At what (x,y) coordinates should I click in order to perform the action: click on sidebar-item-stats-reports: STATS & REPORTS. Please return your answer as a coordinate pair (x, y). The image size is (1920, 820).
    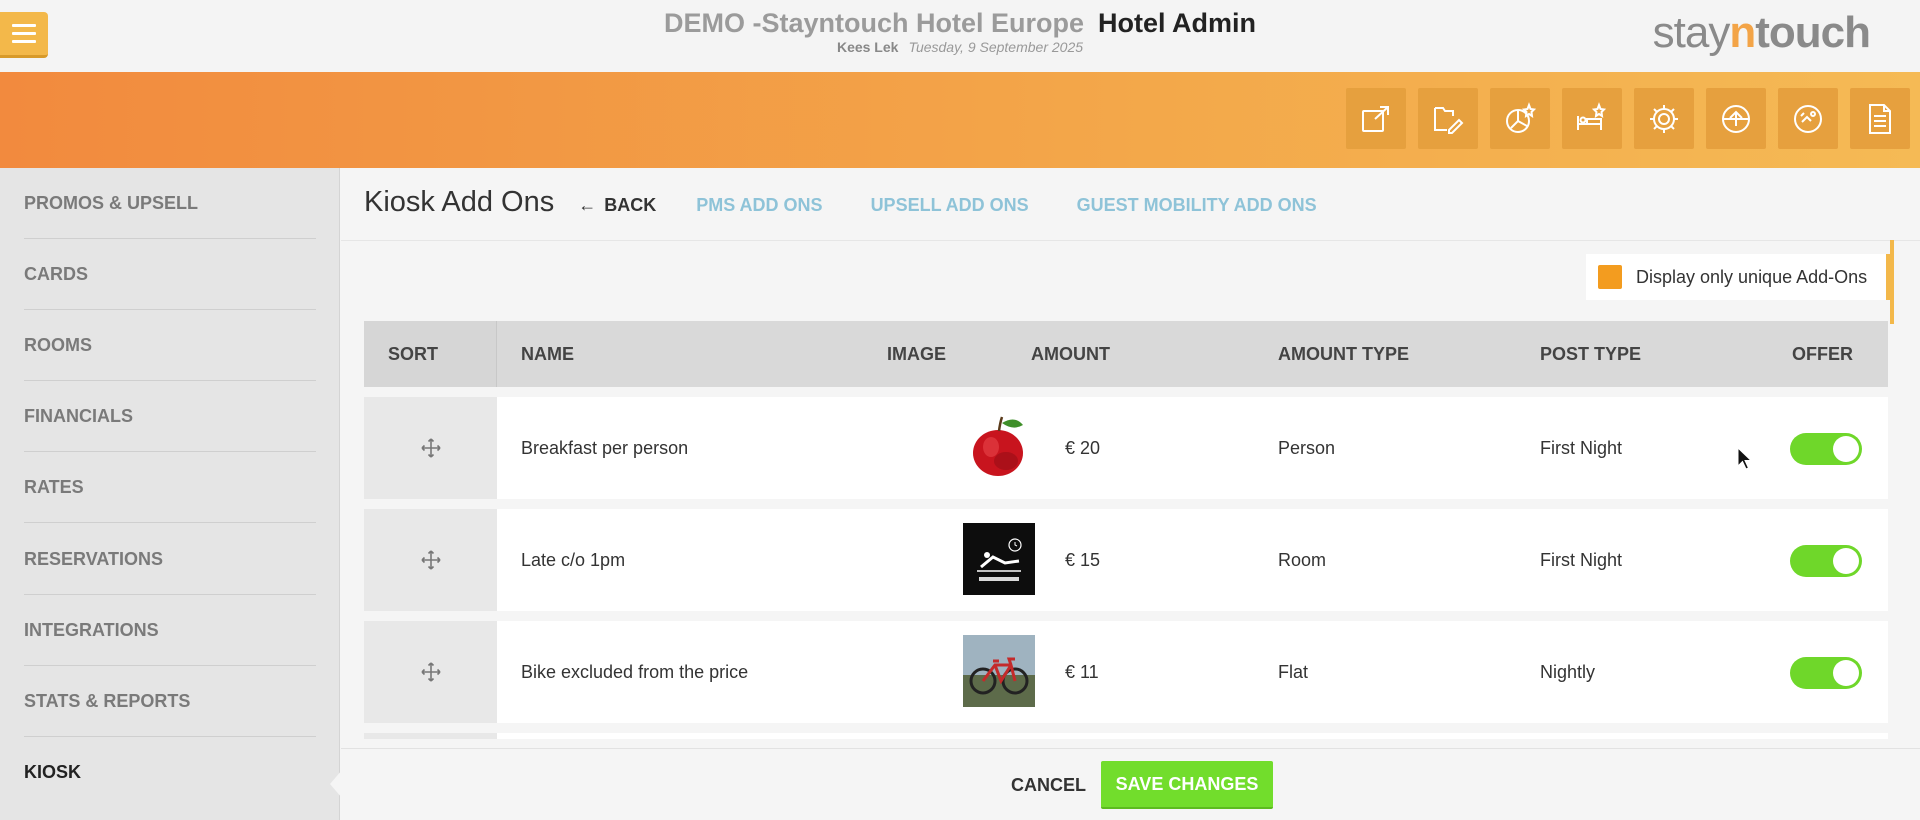
    Looking at the image, I should click on (170, 701).